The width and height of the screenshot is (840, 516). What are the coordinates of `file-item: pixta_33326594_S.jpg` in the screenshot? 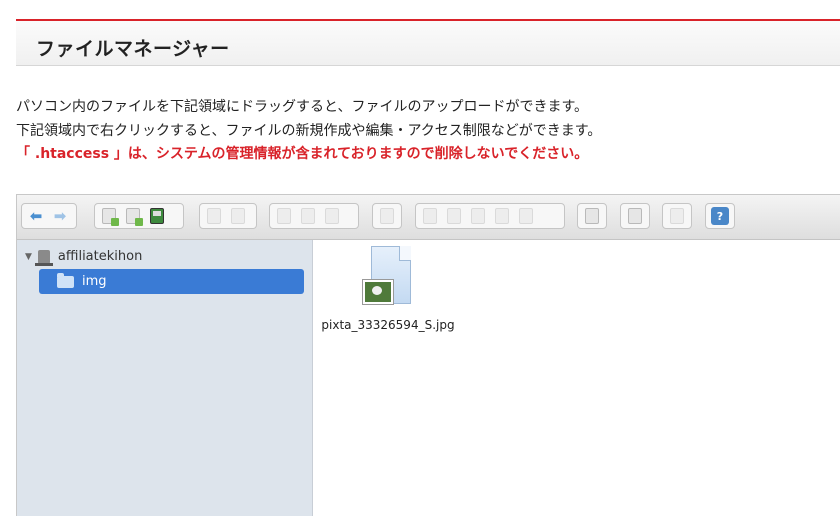 It's located at (388, 289).